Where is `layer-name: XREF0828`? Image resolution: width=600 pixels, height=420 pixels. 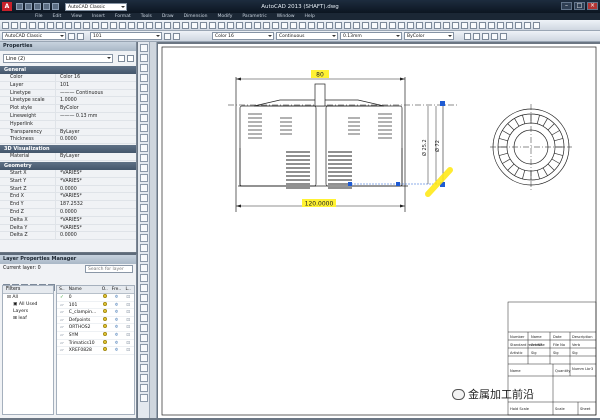 layer-name: XREF0828 is located at coordinates (83, 350).